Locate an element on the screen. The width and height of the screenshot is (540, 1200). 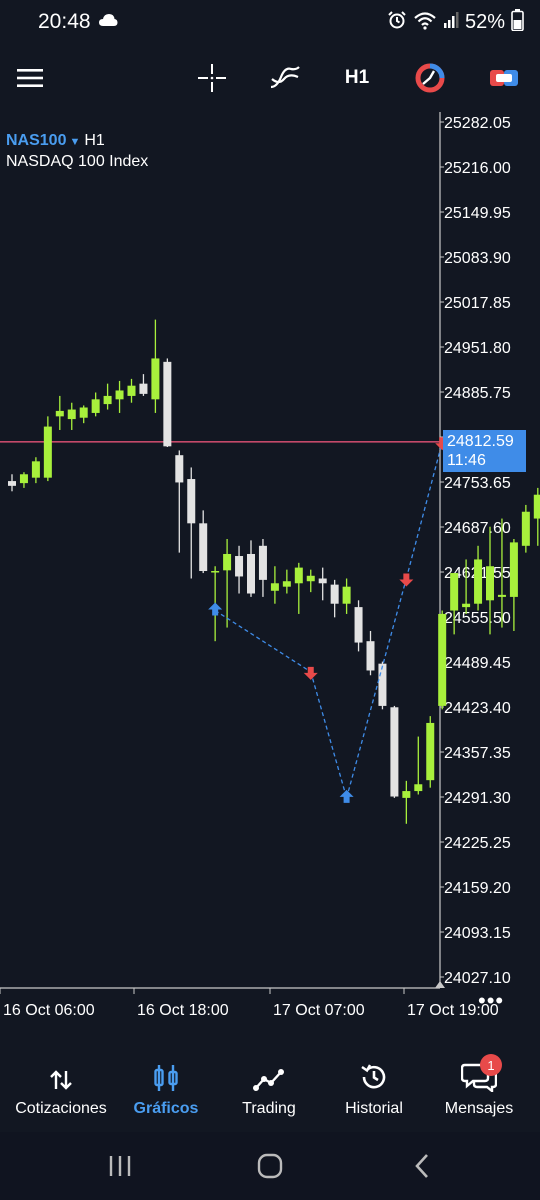
nav-label: Gráficos is located at coordinates (166, 1108).